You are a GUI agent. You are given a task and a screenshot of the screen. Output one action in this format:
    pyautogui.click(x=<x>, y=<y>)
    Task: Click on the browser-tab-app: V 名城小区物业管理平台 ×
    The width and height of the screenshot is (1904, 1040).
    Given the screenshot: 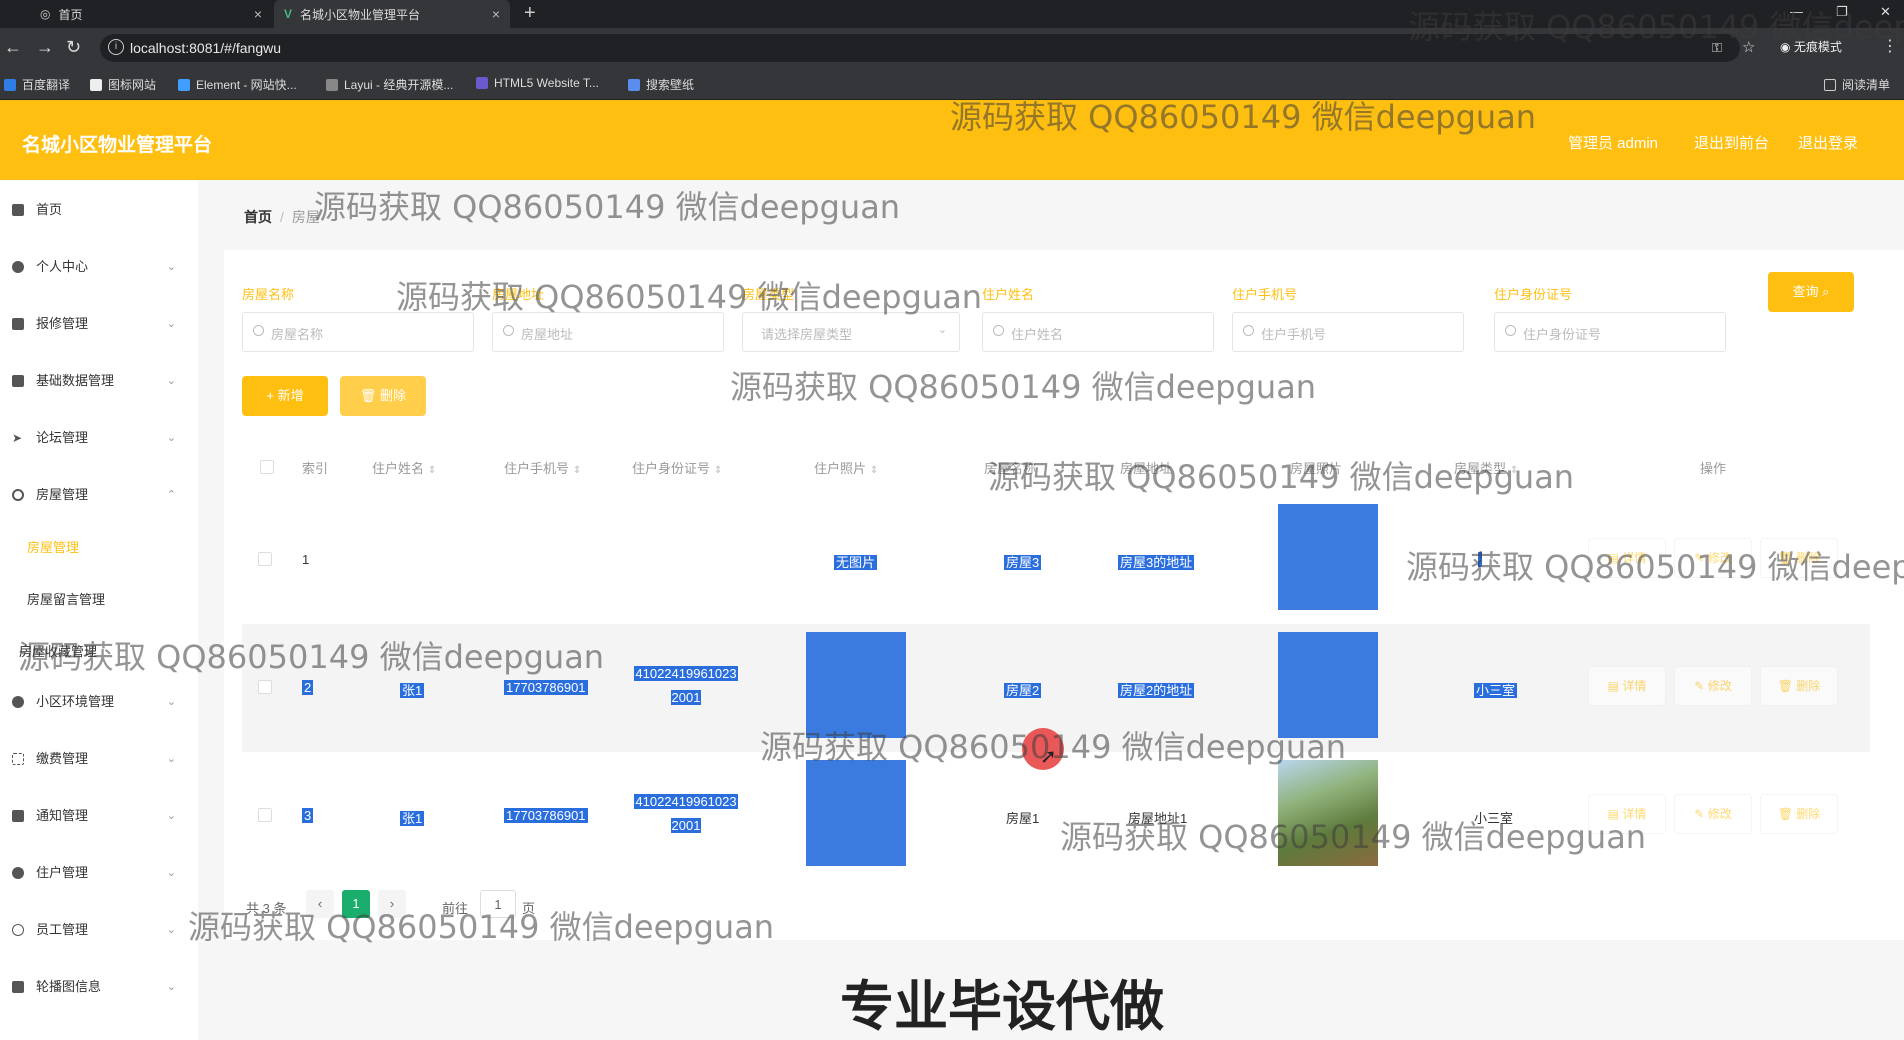 What is the action you would take?
    pyautogui.click(x=392, y=14)
    